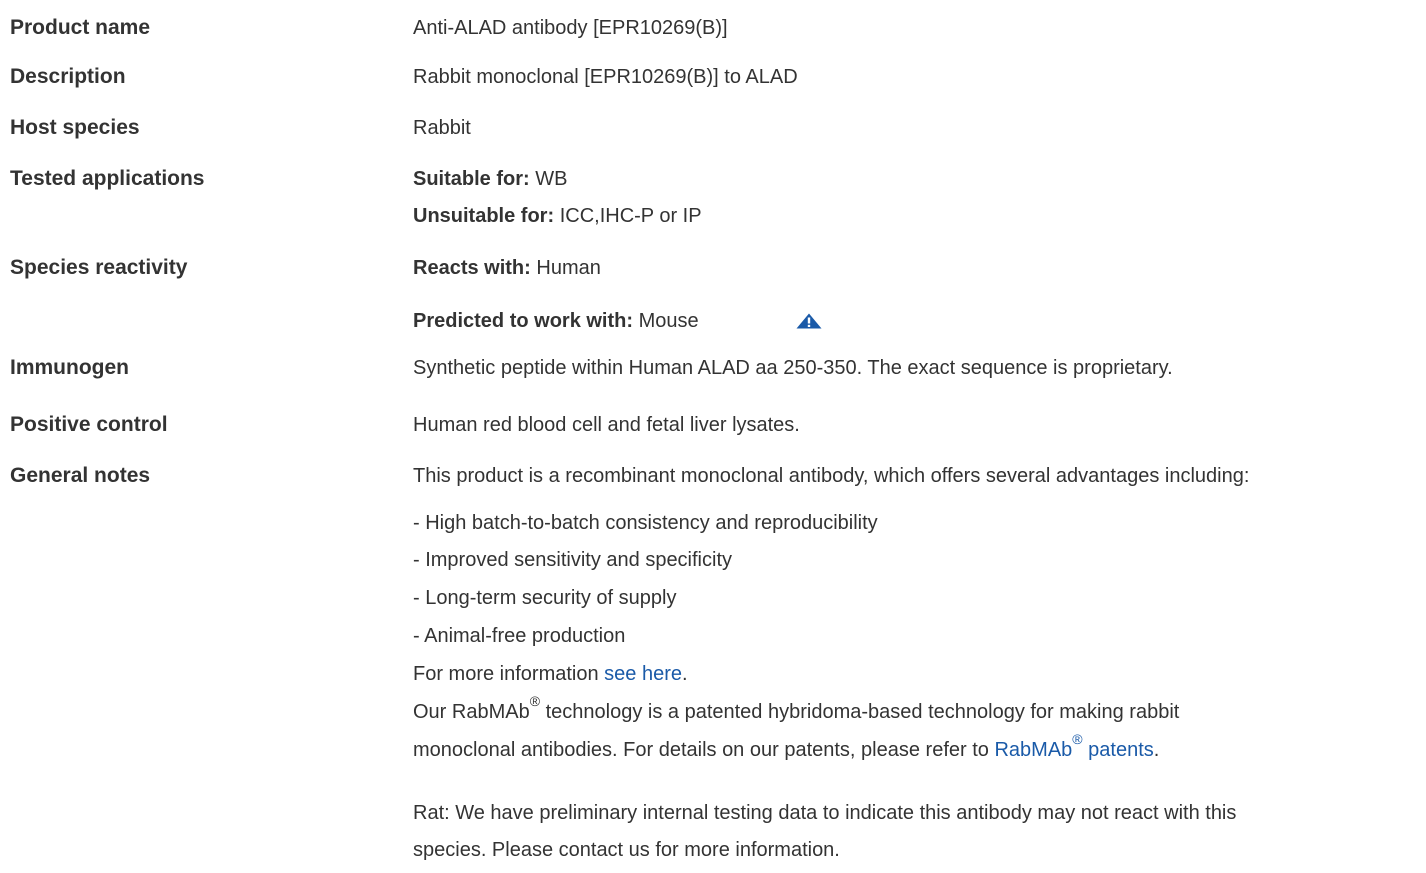  Describe the element at coordinates (809, 320) in the screenshot. I see `warning-triangle-icon` at that location.